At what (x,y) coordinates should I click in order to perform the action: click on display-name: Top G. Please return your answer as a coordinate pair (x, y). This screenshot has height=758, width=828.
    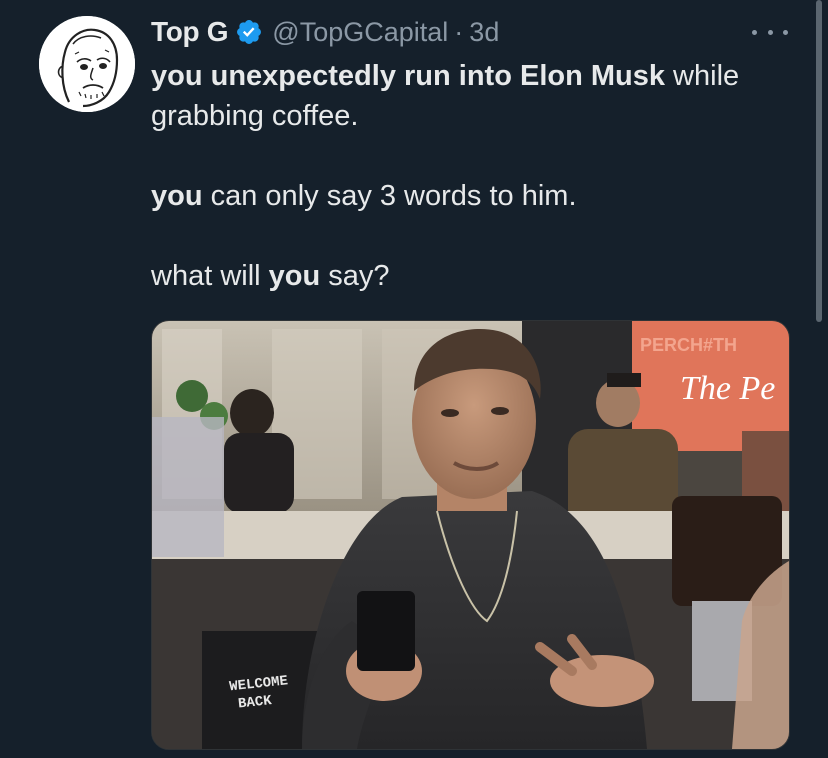
    Looking at the image, I should click on (190, 32).